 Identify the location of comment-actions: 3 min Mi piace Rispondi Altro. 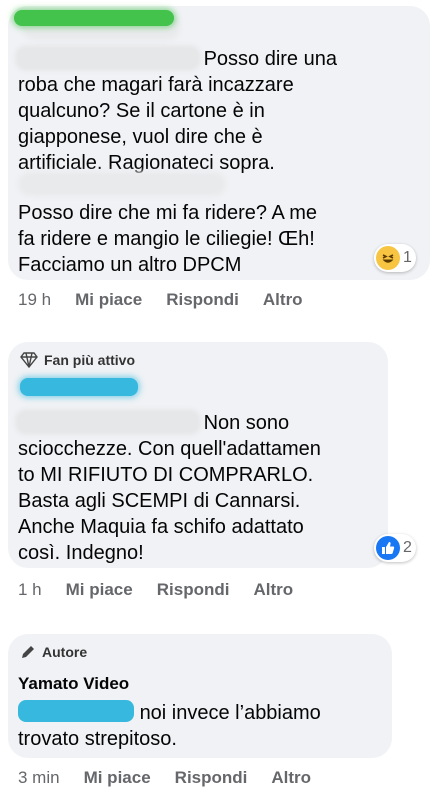
(176, 778).